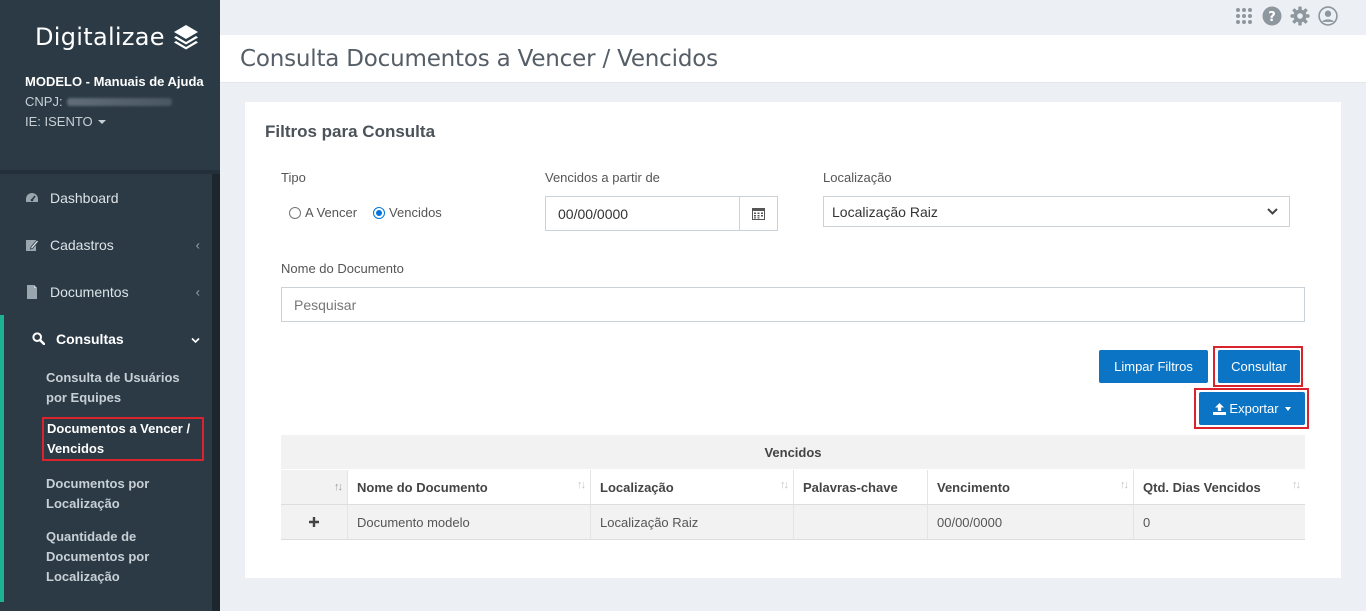  What do you see at coordinates (692, 522) in the screenshot?
I see `table-cell: Localização Raiz` at bounding box center [692, 522].